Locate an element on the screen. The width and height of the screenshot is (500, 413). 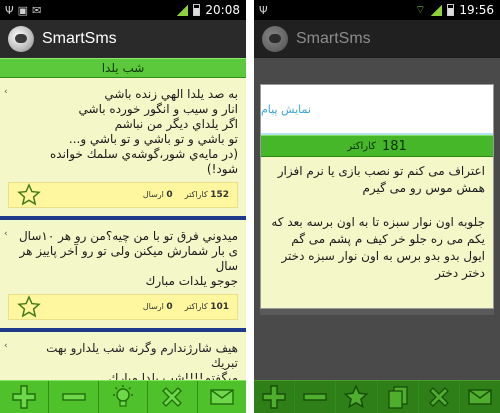
tip-button is located at coordinates (122, 397).